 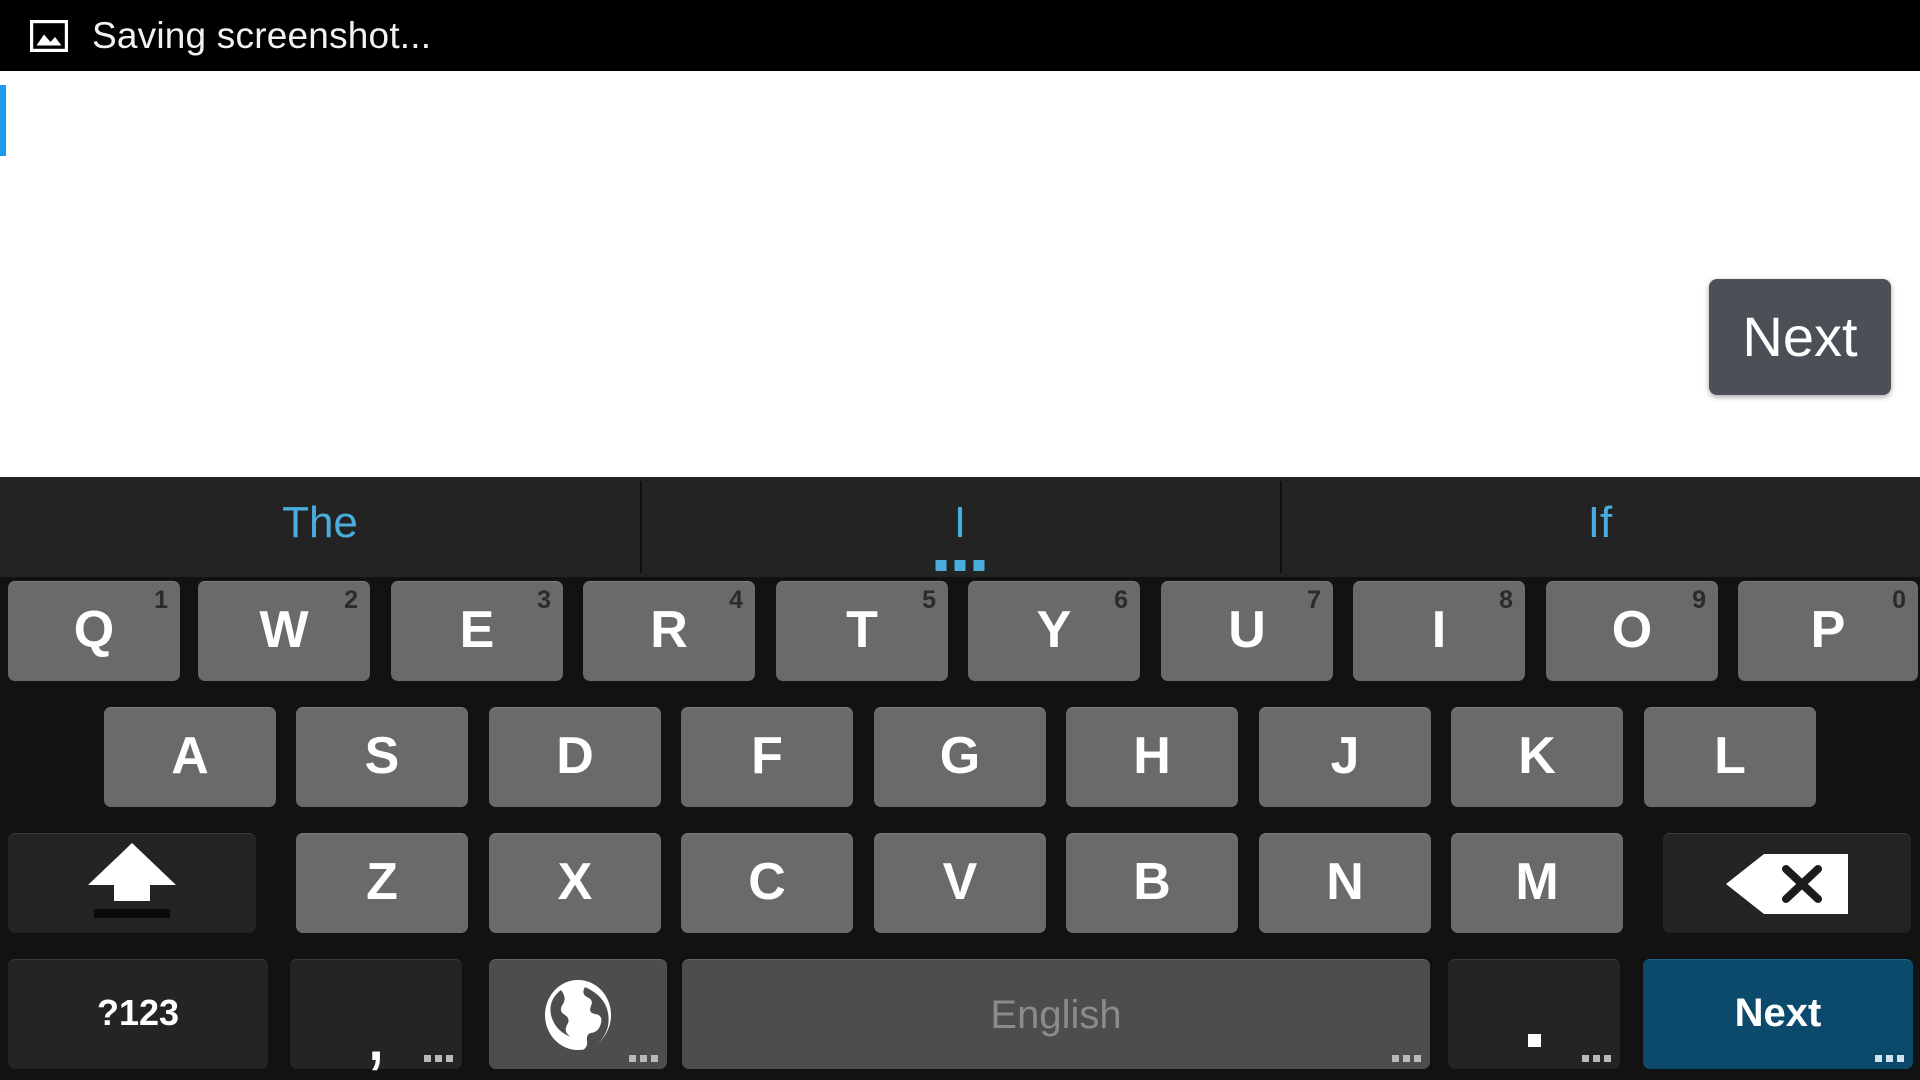 I want to click on keyboard-row-1: Q 1 W 2 E 3 R 4 T 5 Y 6 U 7 I 8 O 9 P 0, so click(x=960, y=640).